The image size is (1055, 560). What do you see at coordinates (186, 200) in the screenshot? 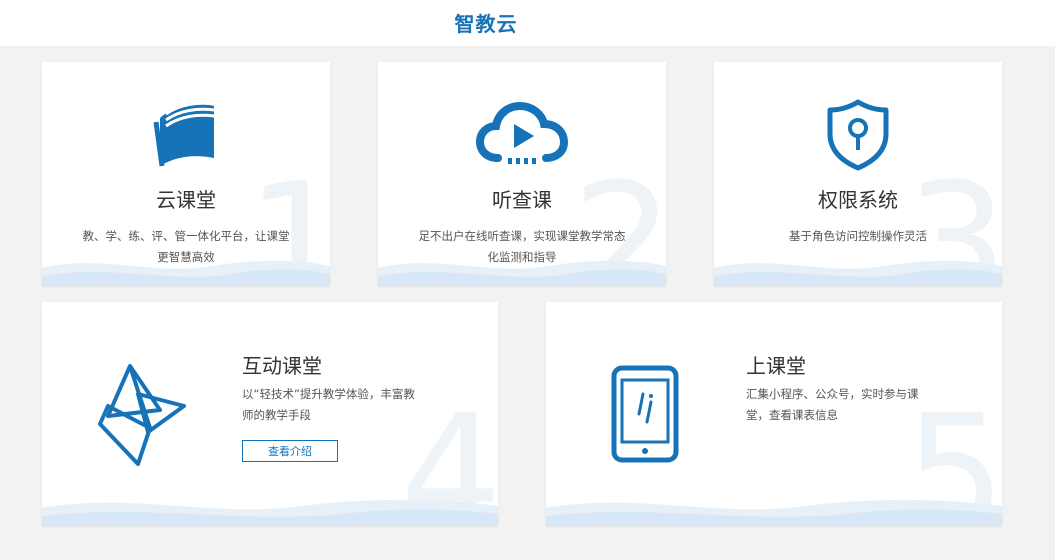
I see `card-title: 云课堂` at bounding box center [186, 200].